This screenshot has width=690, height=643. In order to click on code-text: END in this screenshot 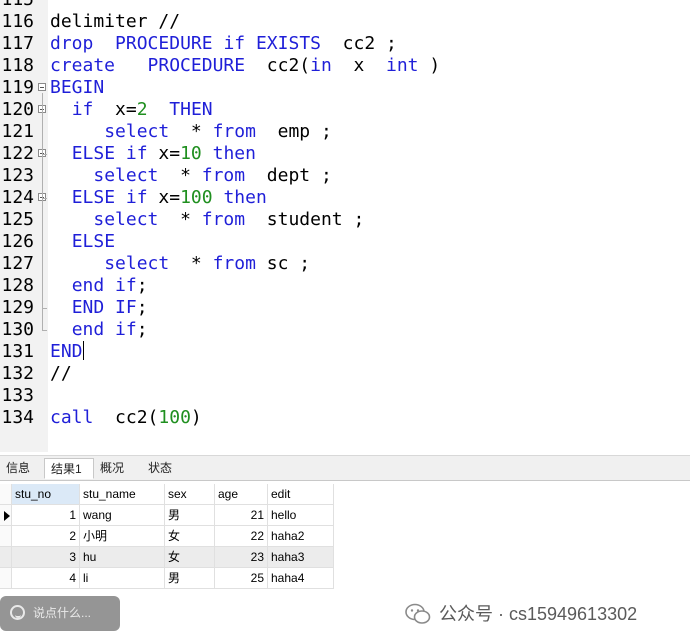, I will do `click(67, 352)`.